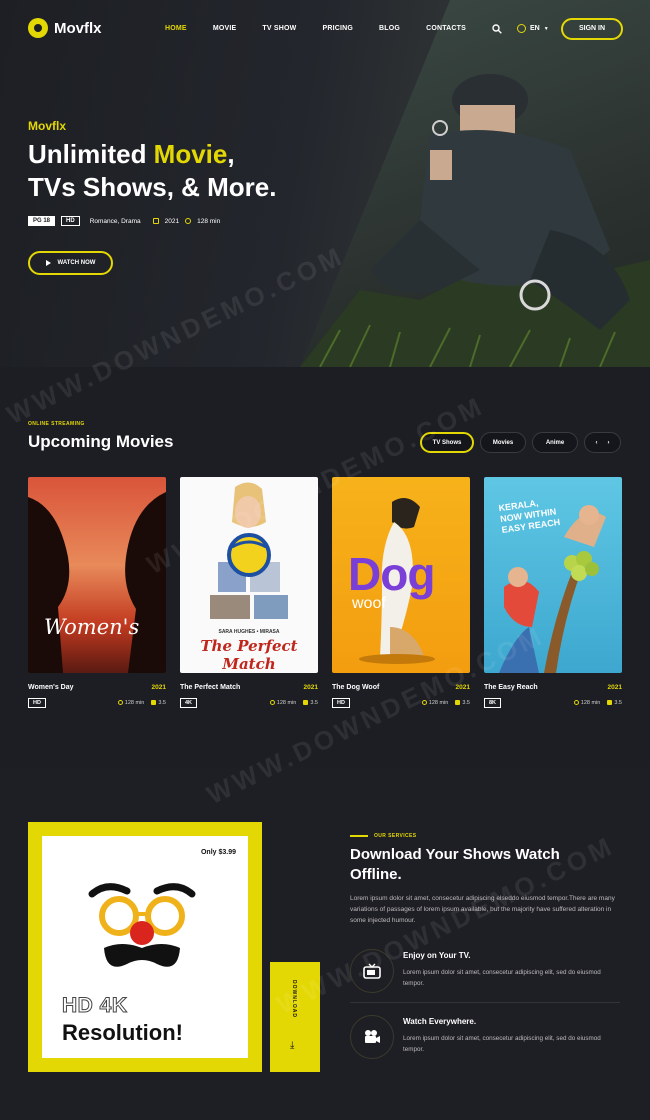 The image size is (650, 1120). I want to click on hero-soldier-image, so click(475, 220).